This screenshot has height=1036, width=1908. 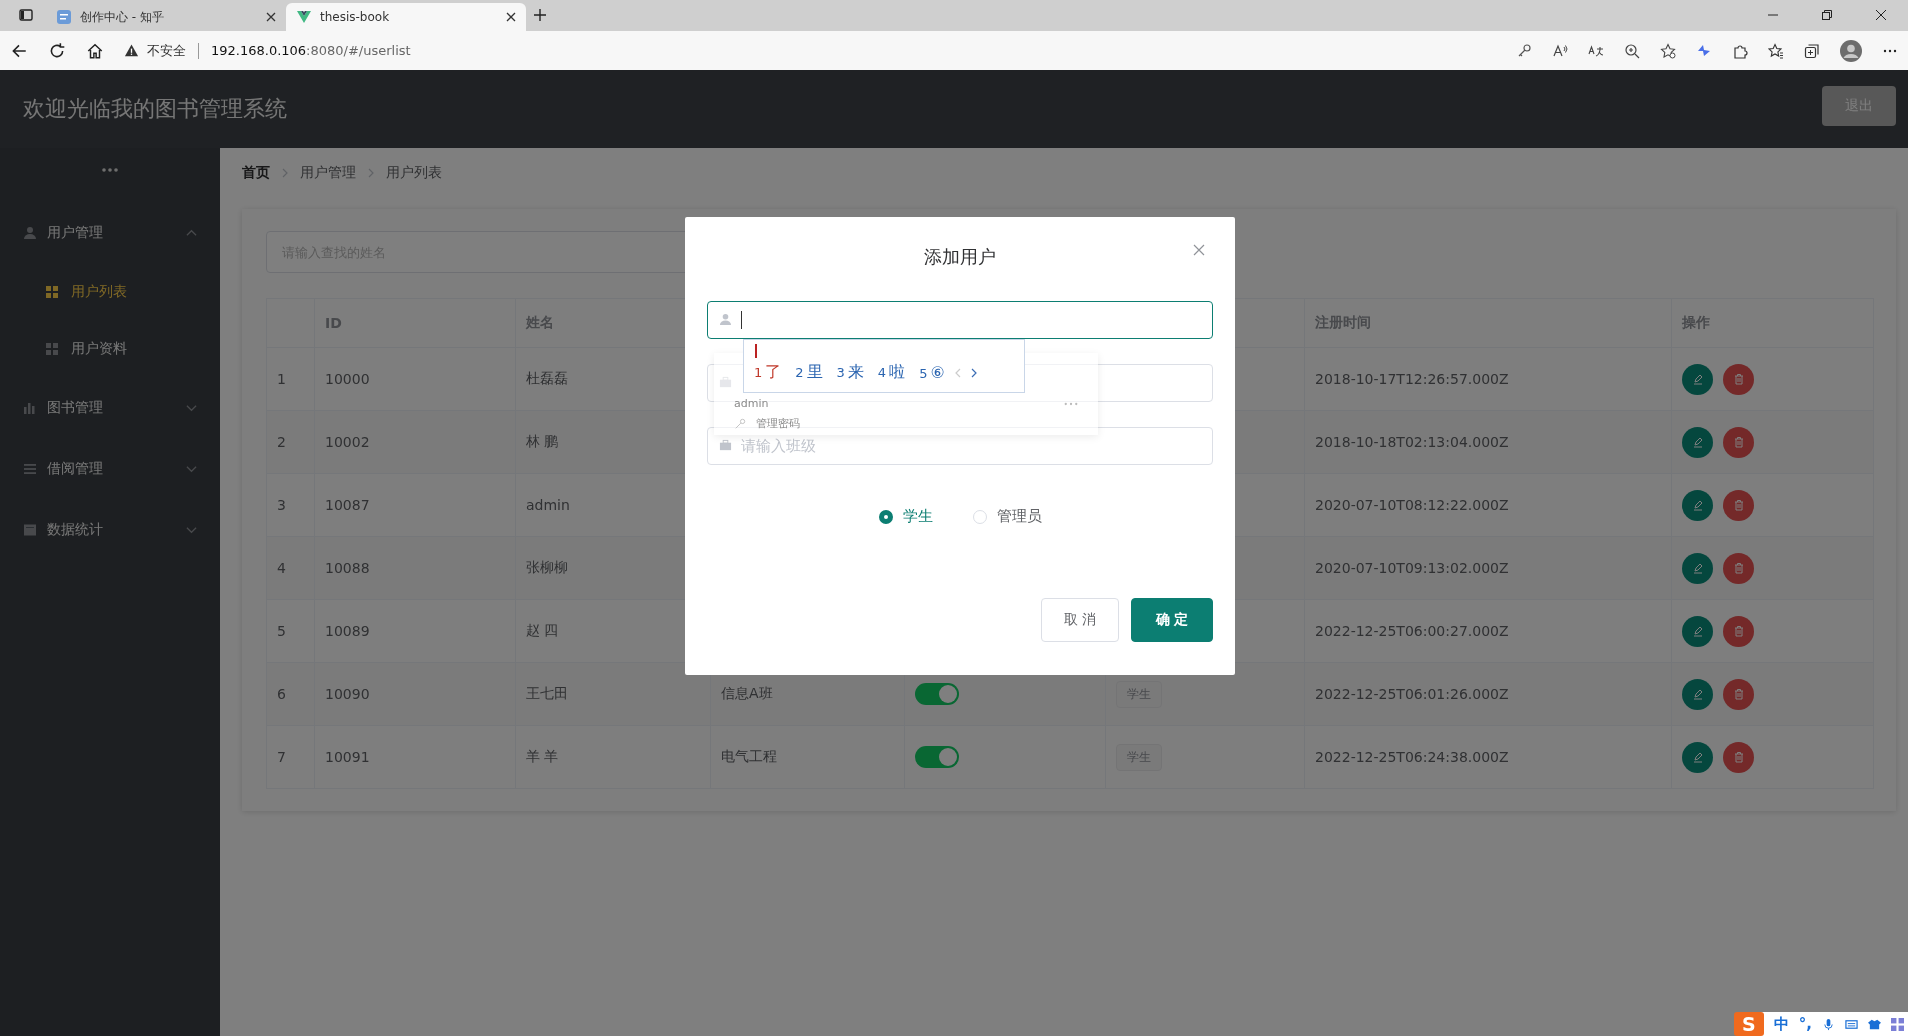 I want to click on breadcrumb-item: 用户列表, so click(x=414, y=173).